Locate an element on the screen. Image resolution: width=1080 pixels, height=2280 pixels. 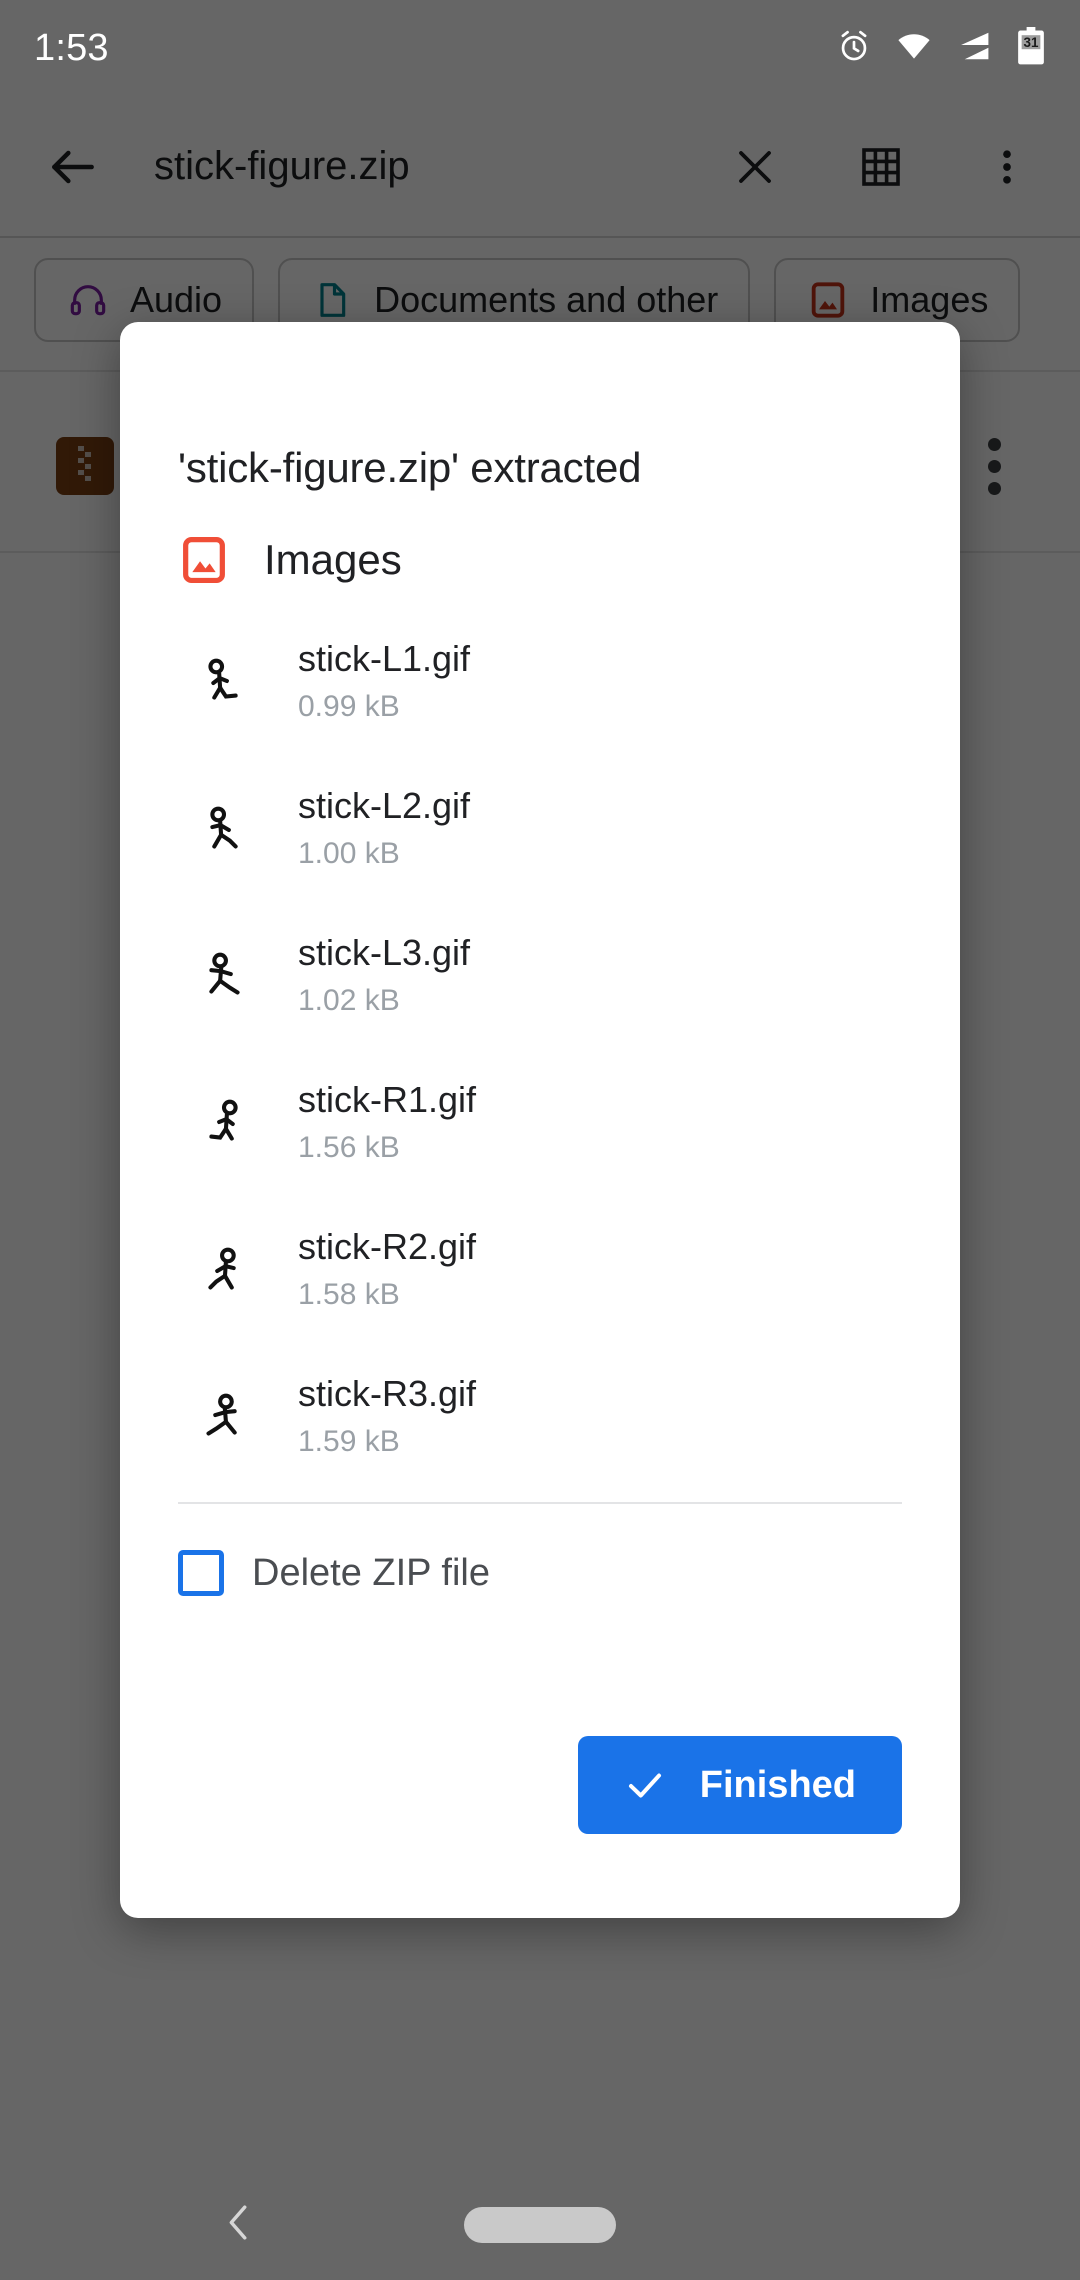
table-row: stick-R2.gif 1.58 kB is located at coordinates (540, 1269).